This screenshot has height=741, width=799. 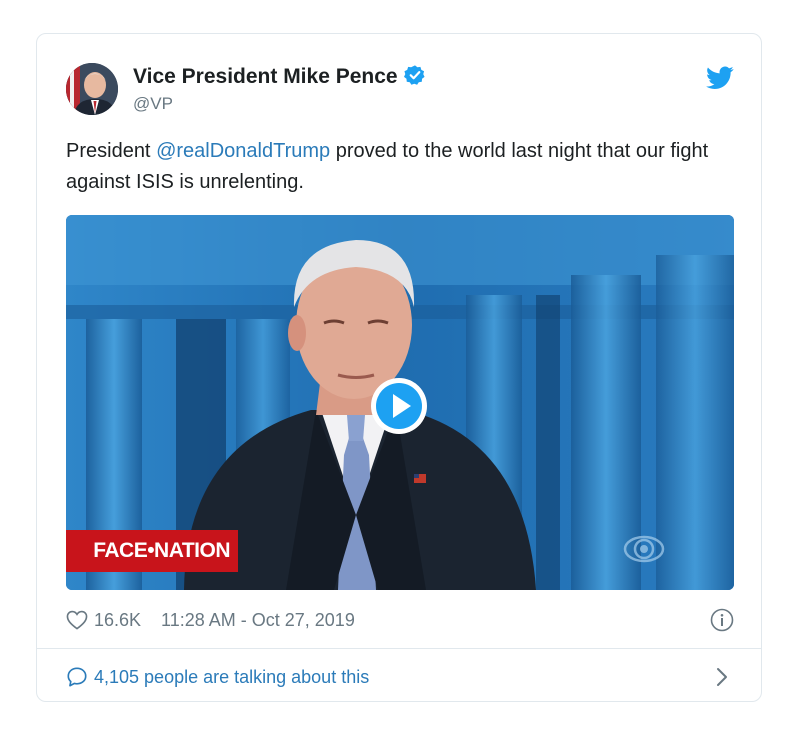 I want to click on verified-badge-icon, so click(x=414, y=75).